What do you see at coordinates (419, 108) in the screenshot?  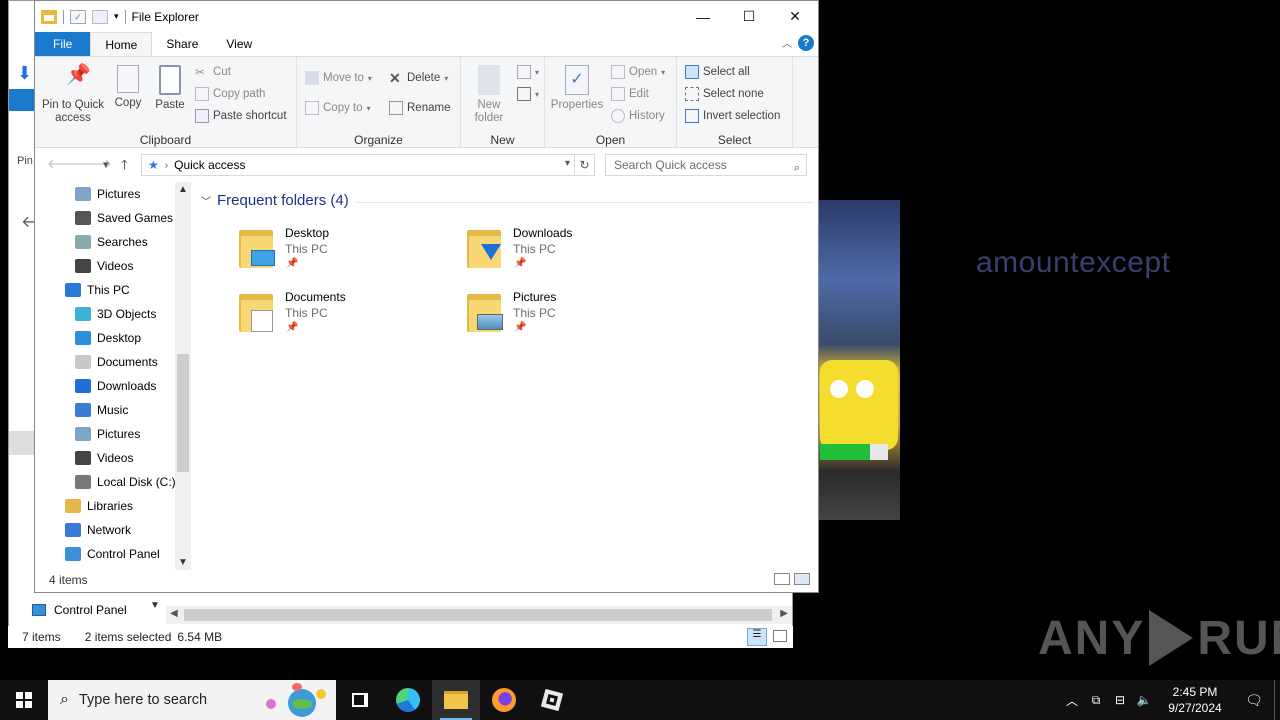 I see `rename-button: Rename` at bounding box center [419, 108].